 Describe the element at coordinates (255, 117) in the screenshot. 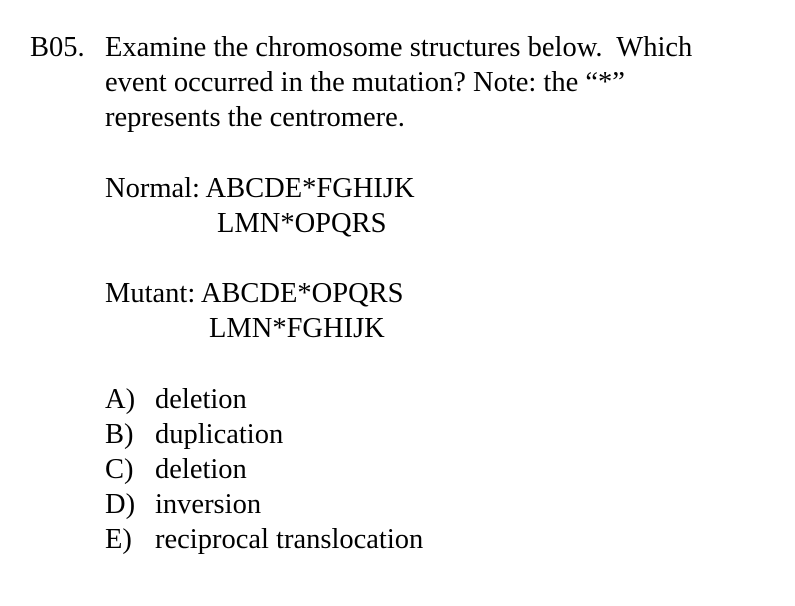

I see `question-text-line-3: represents the centromere.` at that location.